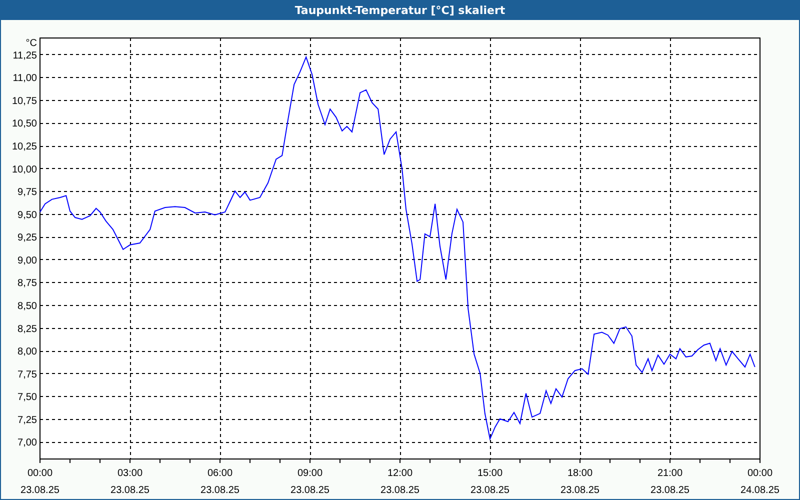 Image resolution: width=800 pixels, height=500 pixels. I want to click on axis-tick-label: 11,00, so click(24, 78).